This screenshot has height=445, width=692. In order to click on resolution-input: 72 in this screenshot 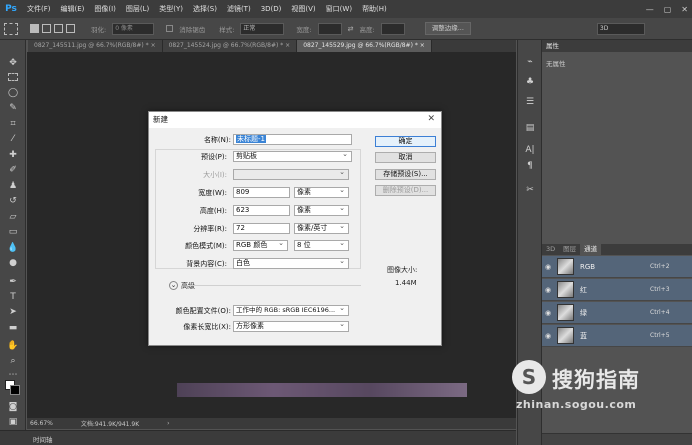, I will do `click(261, 228)`.